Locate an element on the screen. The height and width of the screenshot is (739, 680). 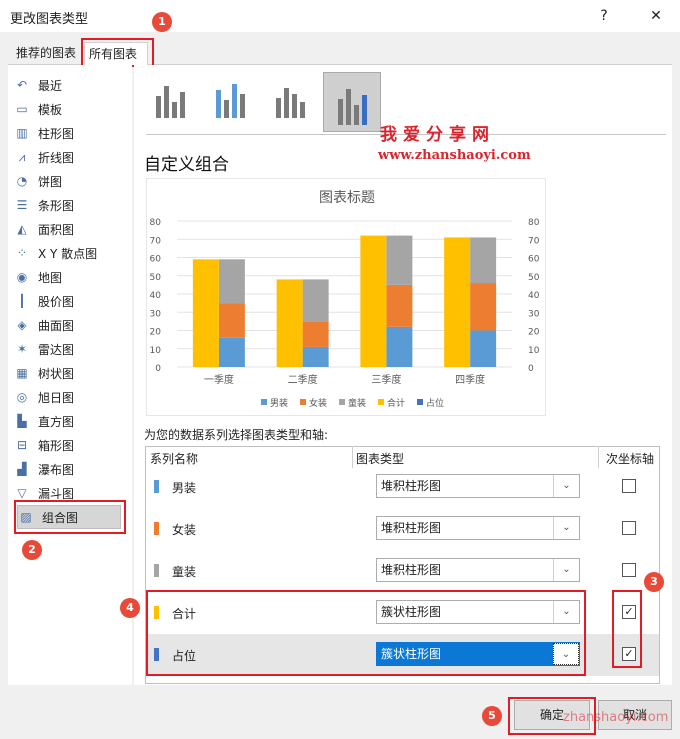
waterfall-chart-icon: ▟ is located at coordinates (22, 469).